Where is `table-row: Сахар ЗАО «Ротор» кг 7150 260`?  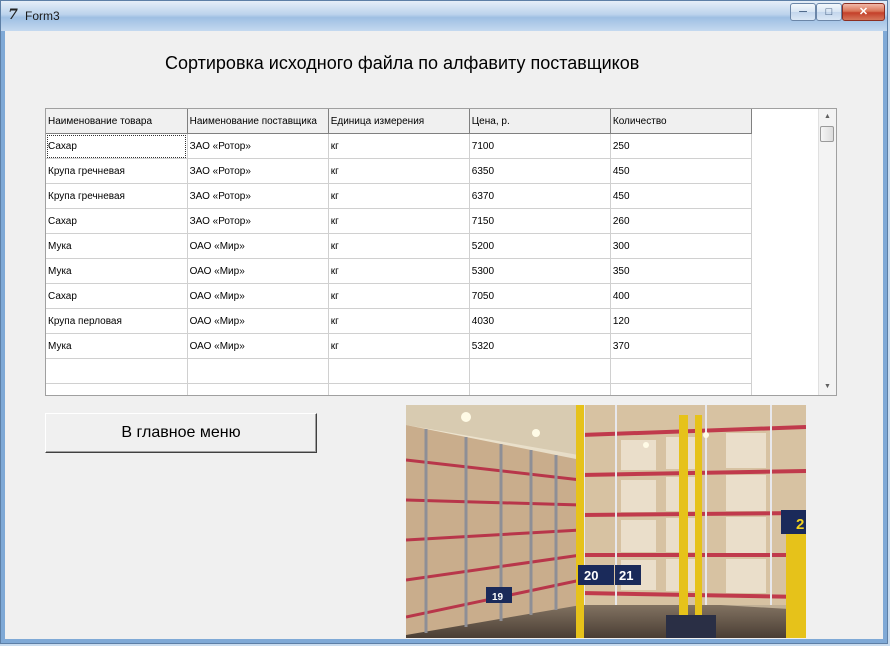
table-row: Сахар ЗАО «Ротор» кг 7150 260 is located at coordinates (399, 221).